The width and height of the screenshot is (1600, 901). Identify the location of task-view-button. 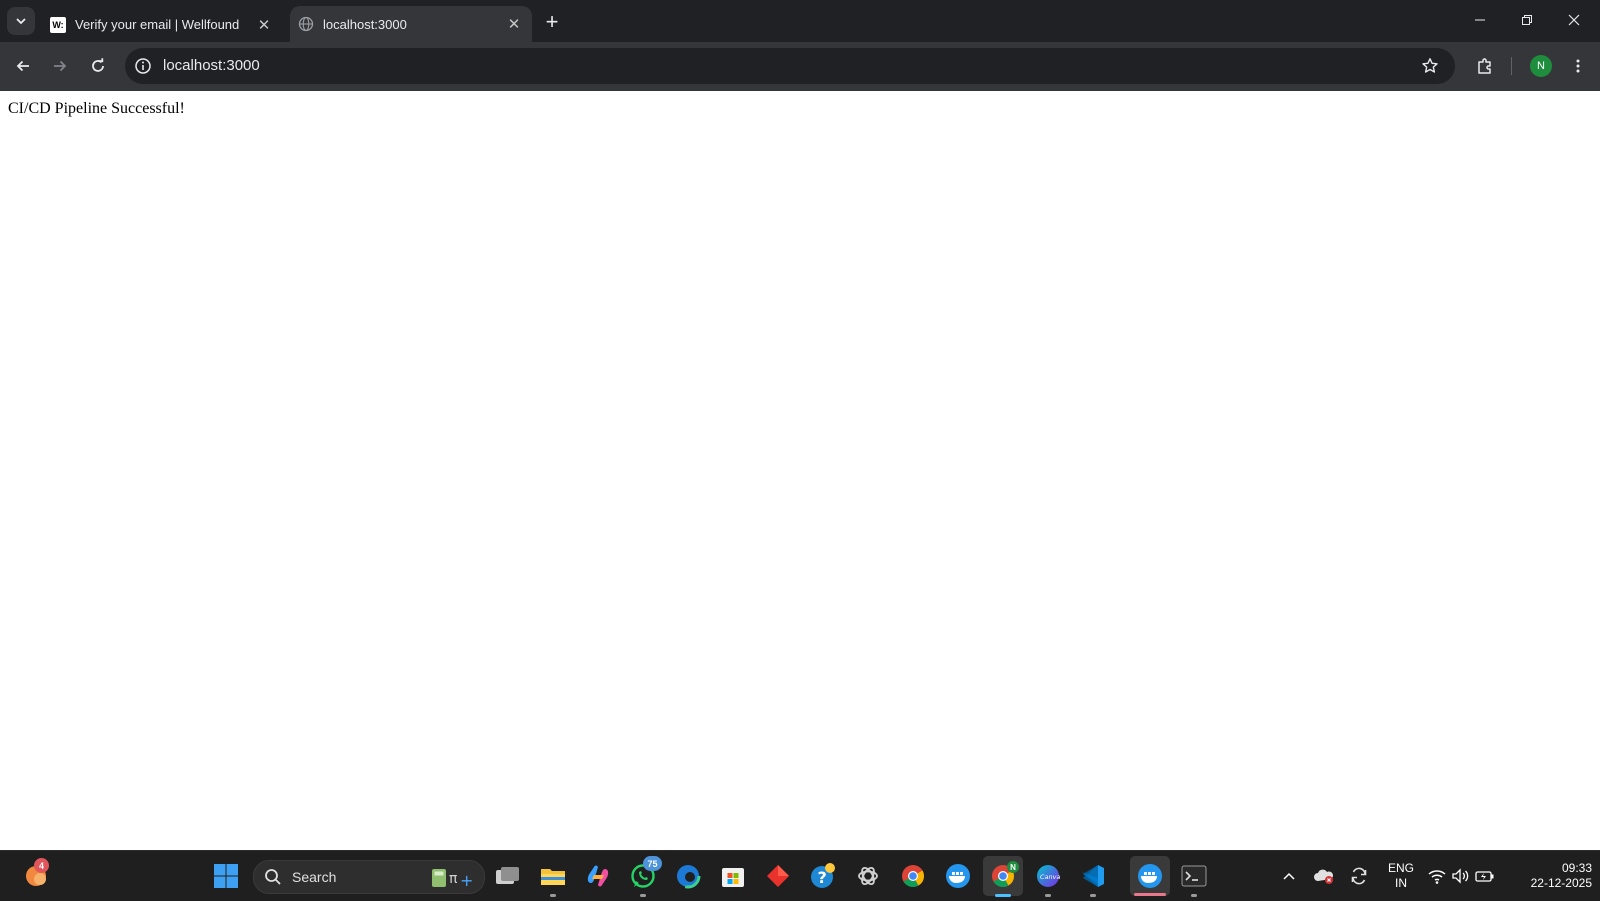
(508, 876).